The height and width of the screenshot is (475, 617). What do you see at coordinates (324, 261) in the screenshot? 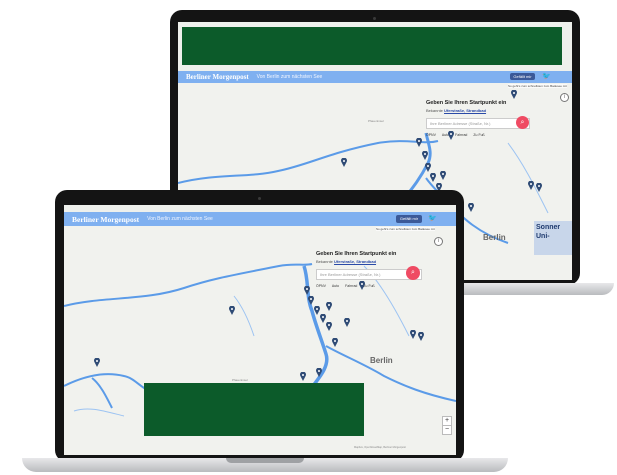
I see `front-panel-subtitle-prefix: Bekannte` at bounding box center [324, 261].